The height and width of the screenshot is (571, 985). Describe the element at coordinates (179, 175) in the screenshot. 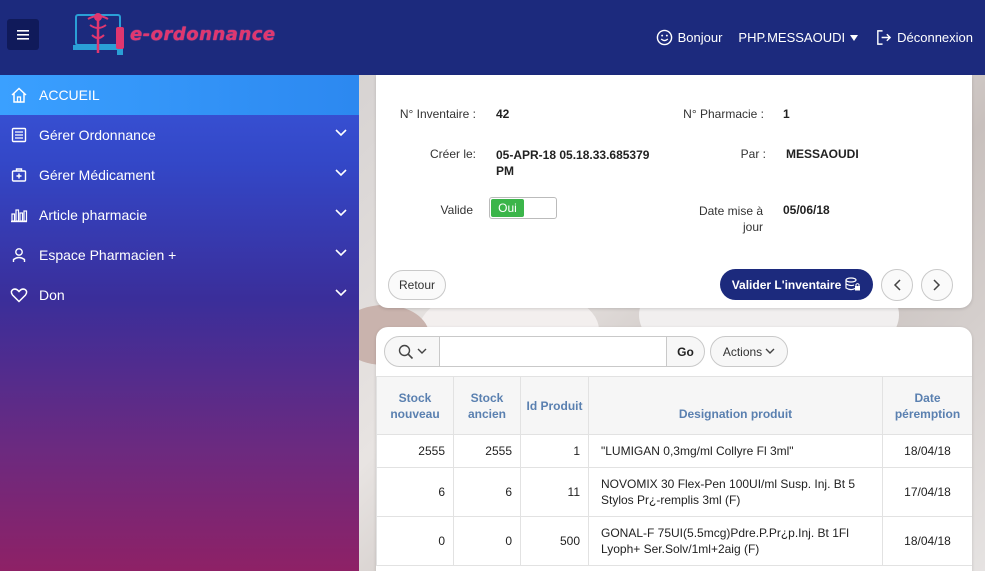

I see `sidebar-item-gerer-medicament: Gérer Médicament` at that location.